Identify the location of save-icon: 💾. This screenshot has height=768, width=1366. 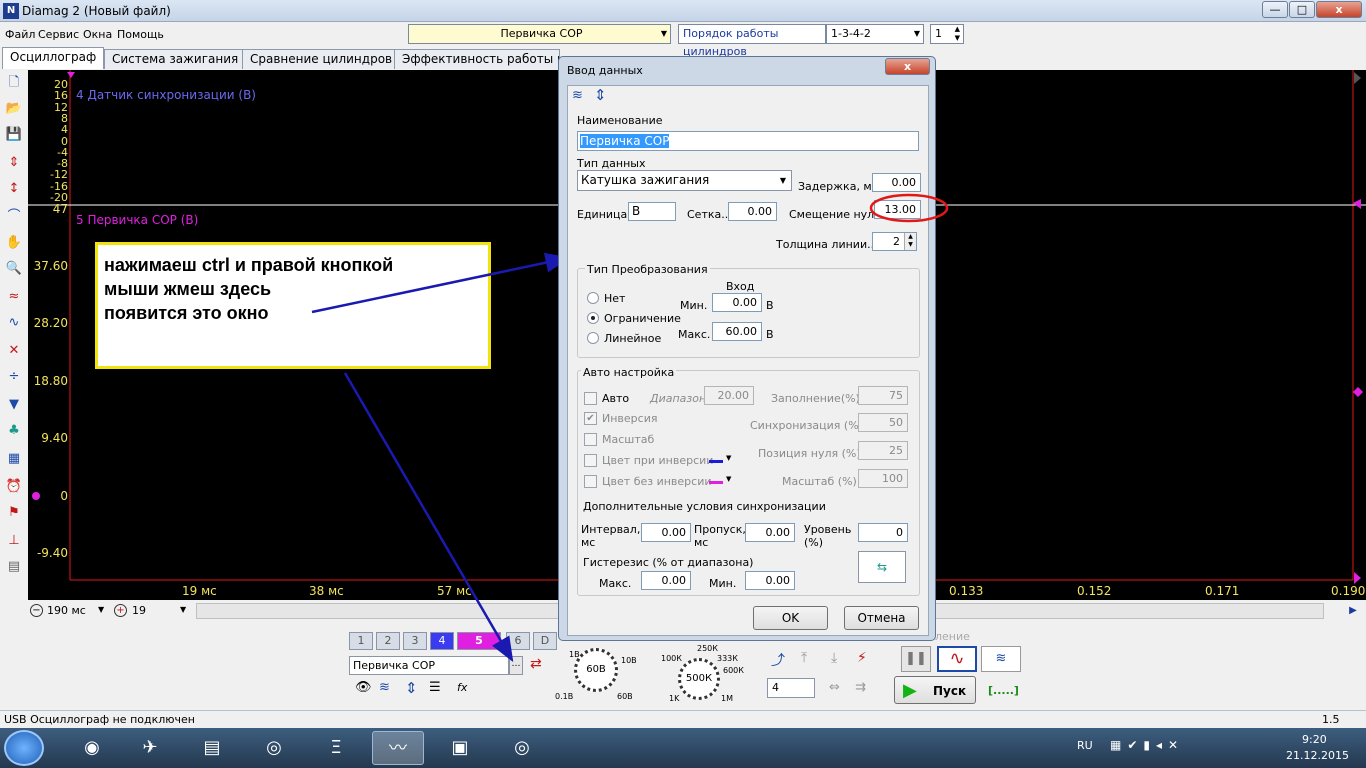
(14, 135).